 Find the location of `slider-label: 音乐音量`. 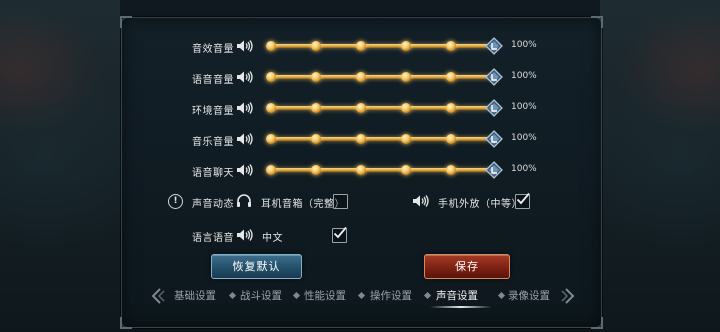

slider-label: 音乐音量 is located at coordinates (213, 142).